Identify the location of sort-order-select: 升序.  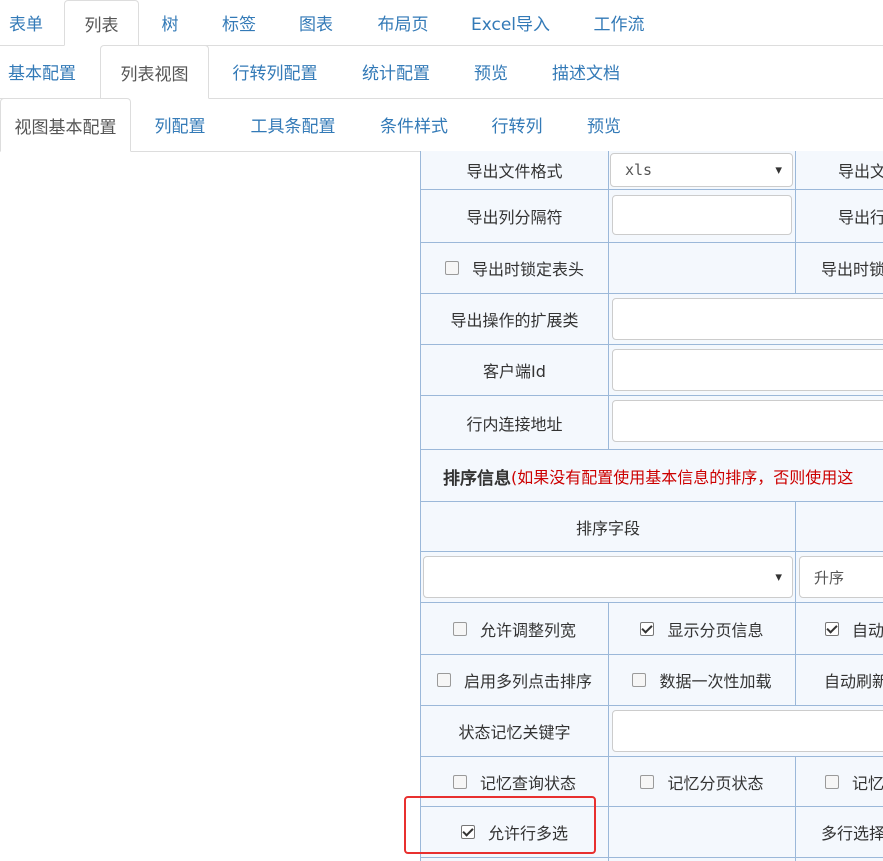
(841, 577).